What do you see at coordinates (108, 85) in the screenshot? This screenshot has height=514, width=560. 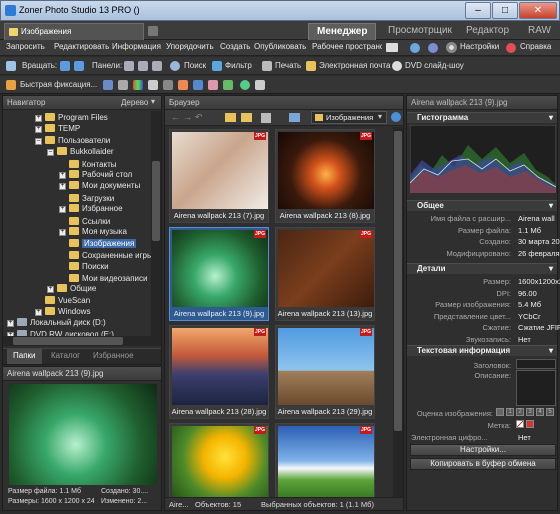 I see `adjust-icon` at bounding box center [108, 85].